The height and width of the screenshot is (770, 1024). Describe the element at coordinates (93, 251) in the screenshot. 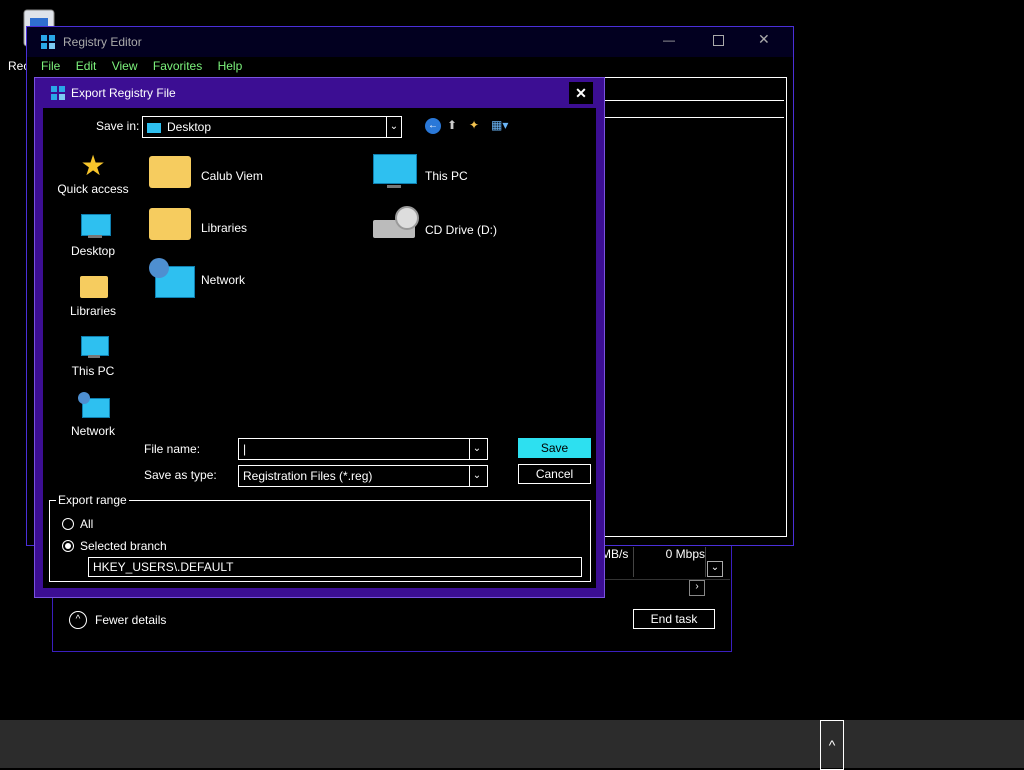

I see `nav-desktop-label: Desktop` at that location.